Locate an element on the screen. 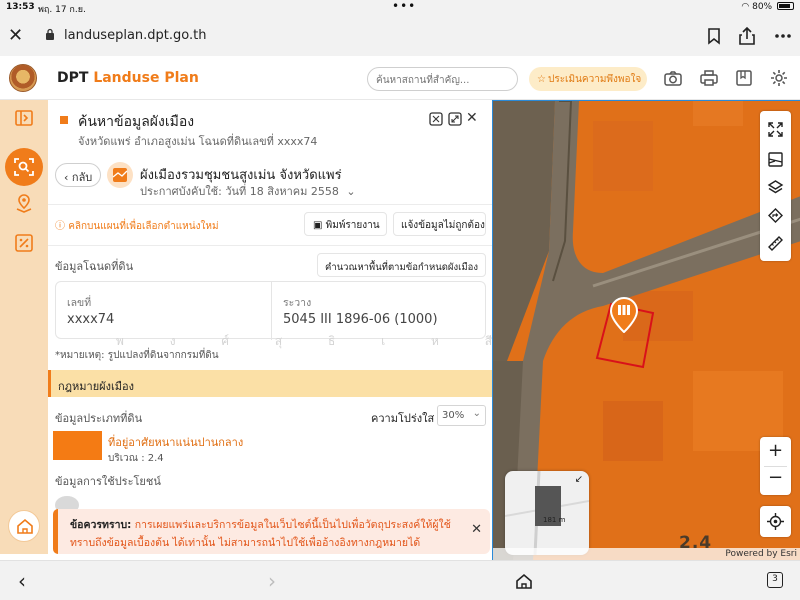 This screenshot has height=600, width=800. rate-label: ประเมินความพึงพอใจ is located at coordinates (594, 79).